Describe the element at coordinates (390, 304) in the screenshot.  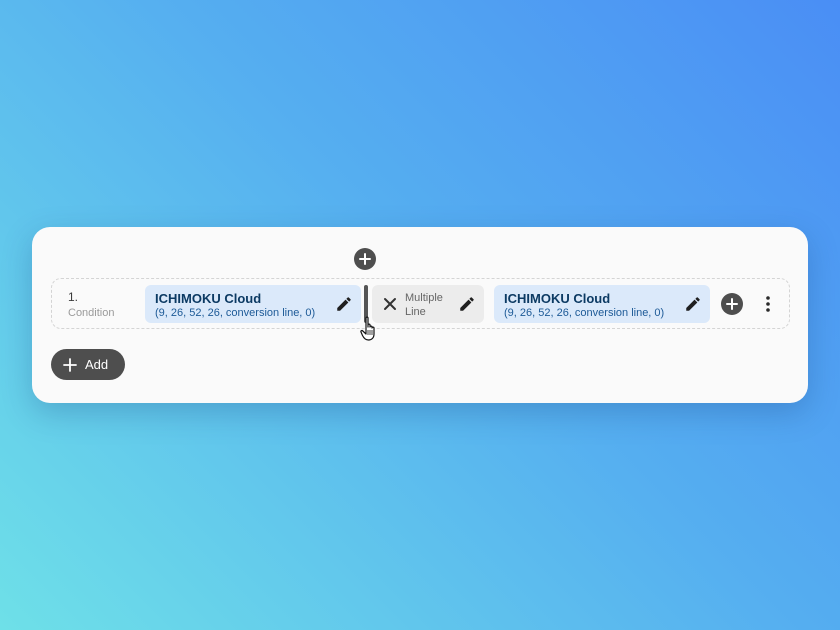
I see `close-icon` at that location.